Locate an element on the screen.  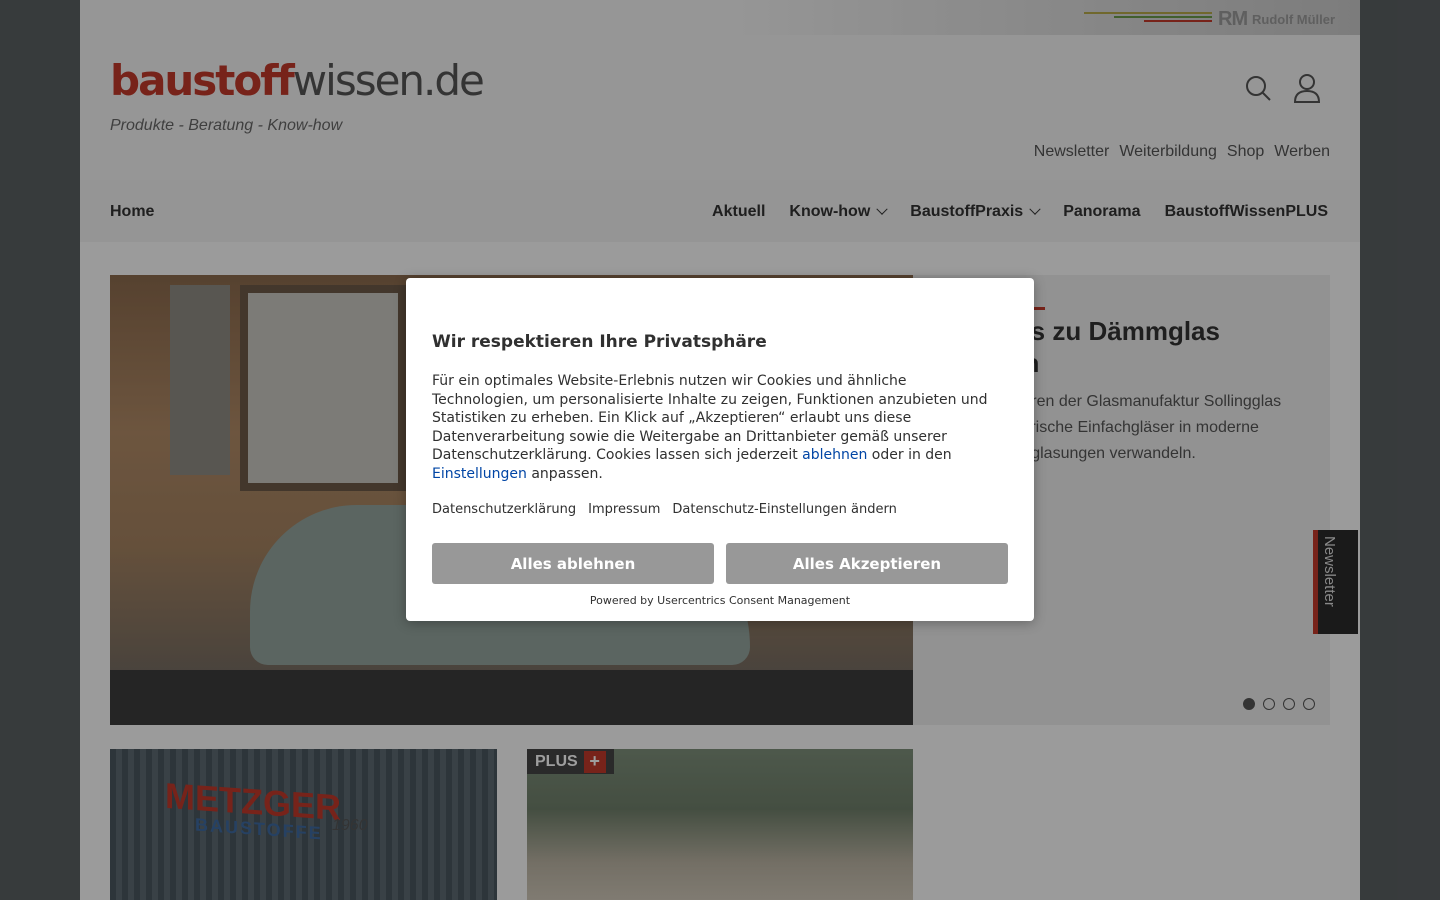
deny-all-button: Alles ablehnen is located at coordinates (573, 563).